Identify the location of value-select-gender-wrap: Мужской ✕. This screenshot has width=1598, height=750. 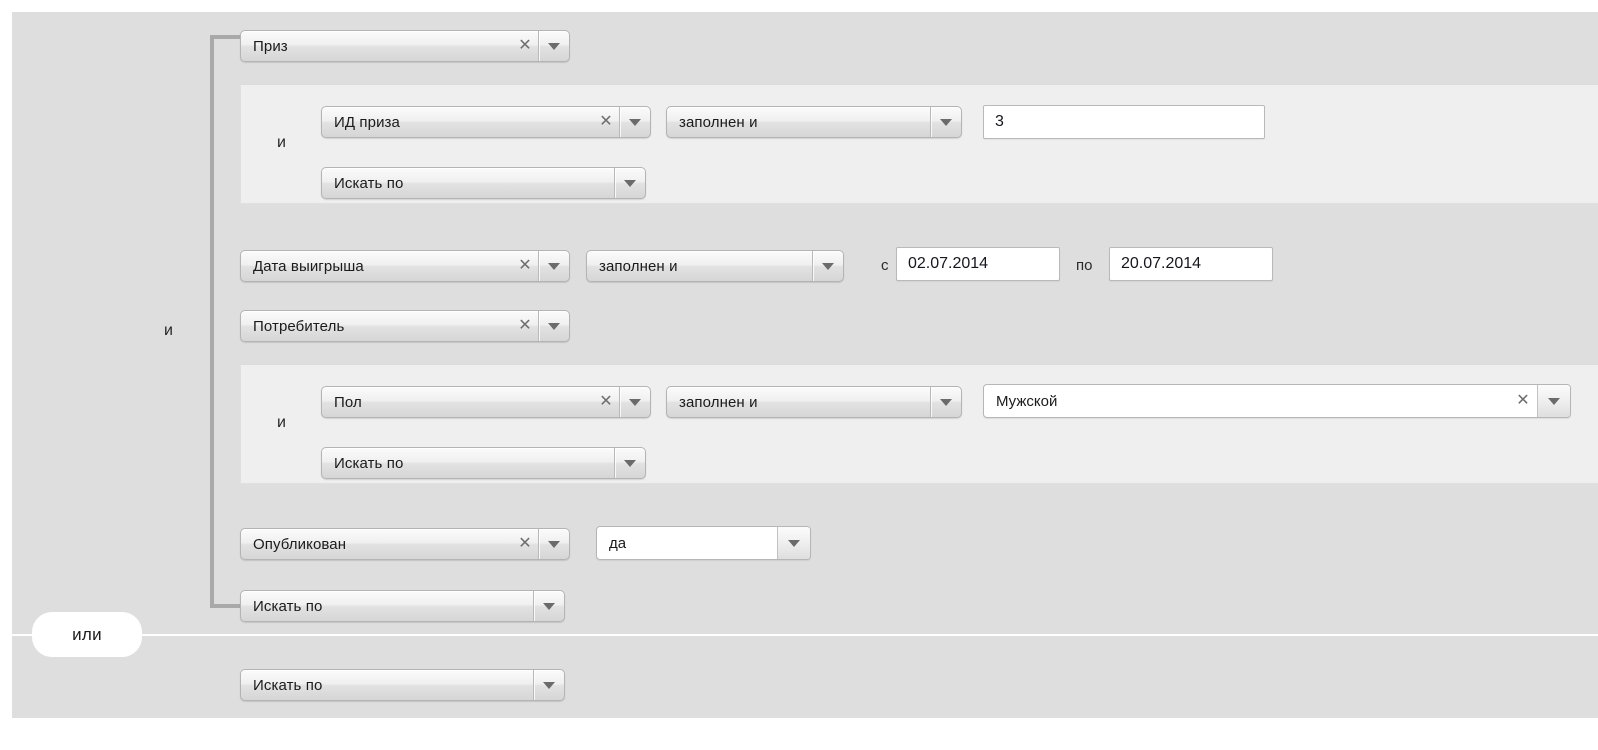
(1277, 401).